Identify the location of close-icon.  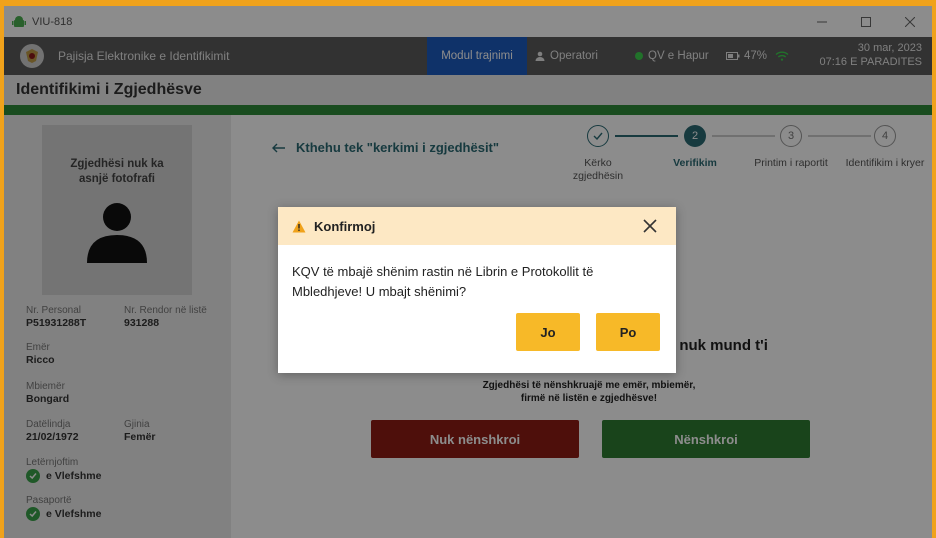
(650, 226).